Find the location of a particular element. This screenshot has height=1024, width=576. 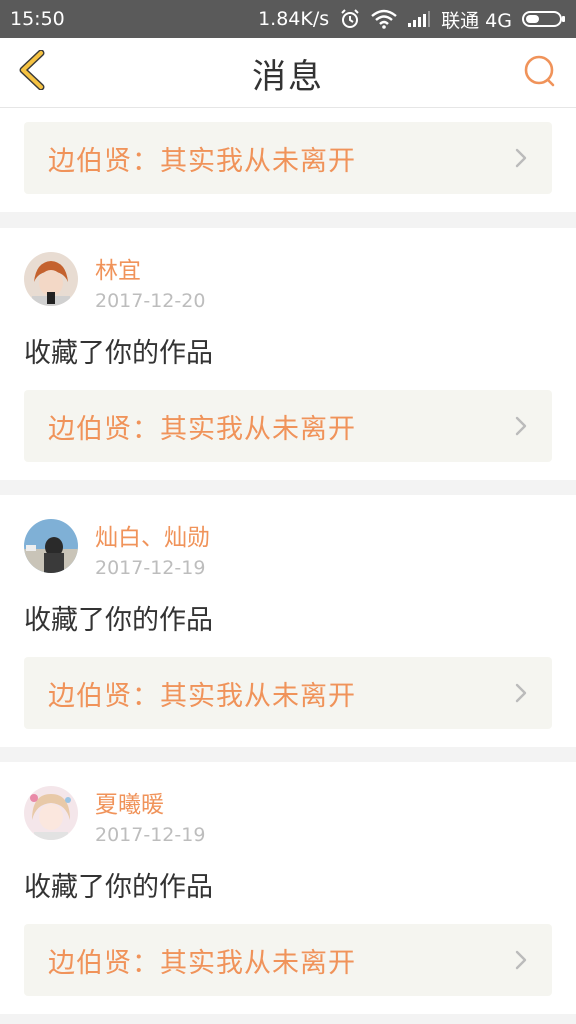

network-speed: 1.84K/s is located at coordinates (294, 19).